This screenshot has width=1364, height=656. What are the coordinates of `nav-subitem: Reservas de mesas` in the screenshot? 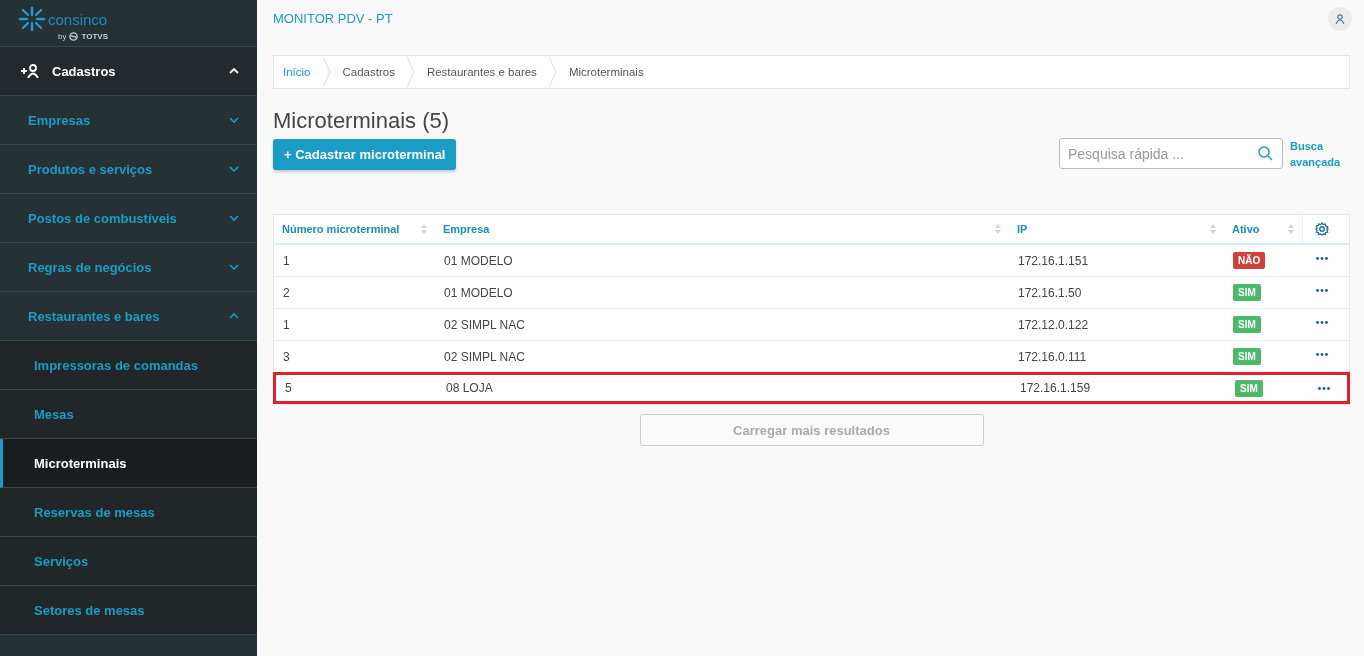 It's located at (128, 512).